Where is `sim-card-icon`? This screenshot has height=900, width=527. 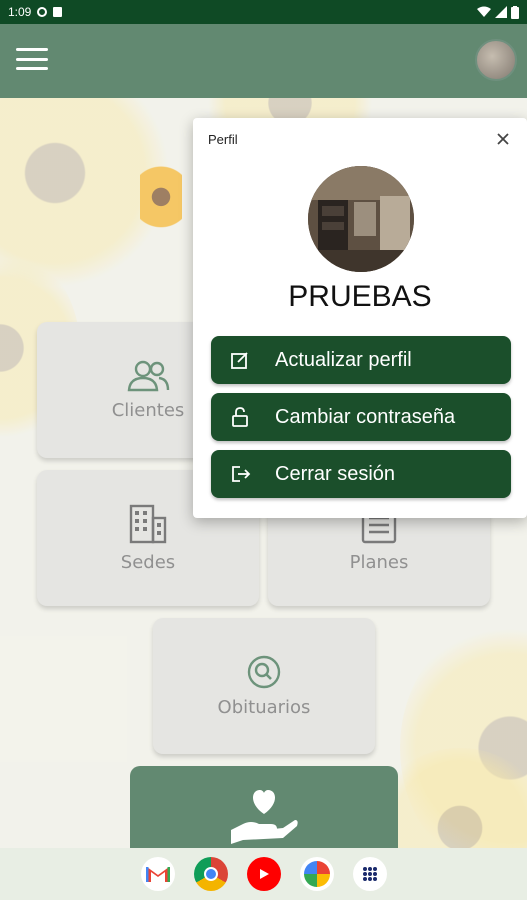
sim-card-icon is located at coordinates (58, 12).